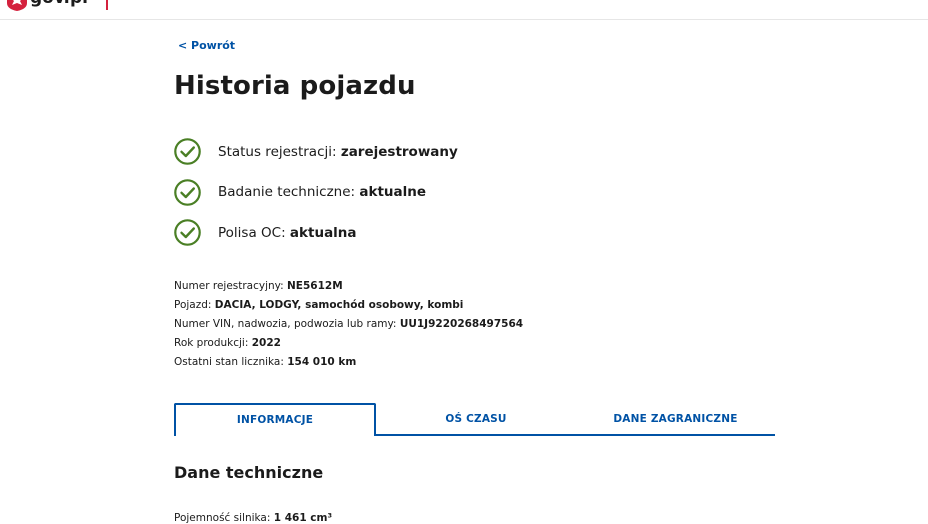  Describe the element at coordinates (229, 362) in the screenshot. I see `info-label: Ostatni stan licznika:` at that location.